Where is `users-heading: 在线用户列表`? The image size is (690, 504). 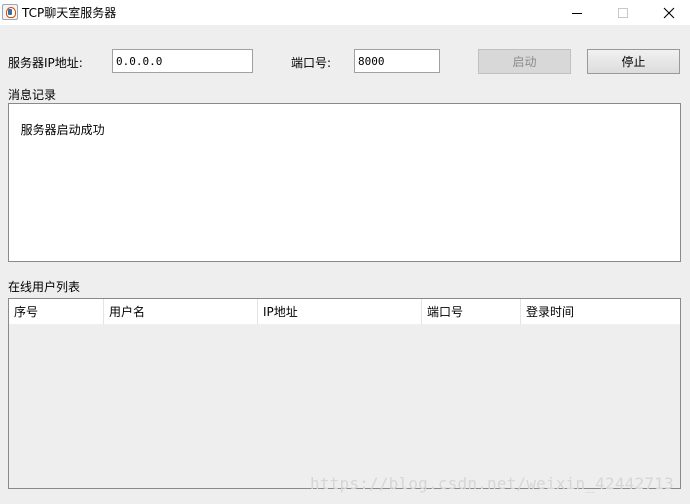
users-heading: 在线用户列表 is located at coordinates (44, 287).